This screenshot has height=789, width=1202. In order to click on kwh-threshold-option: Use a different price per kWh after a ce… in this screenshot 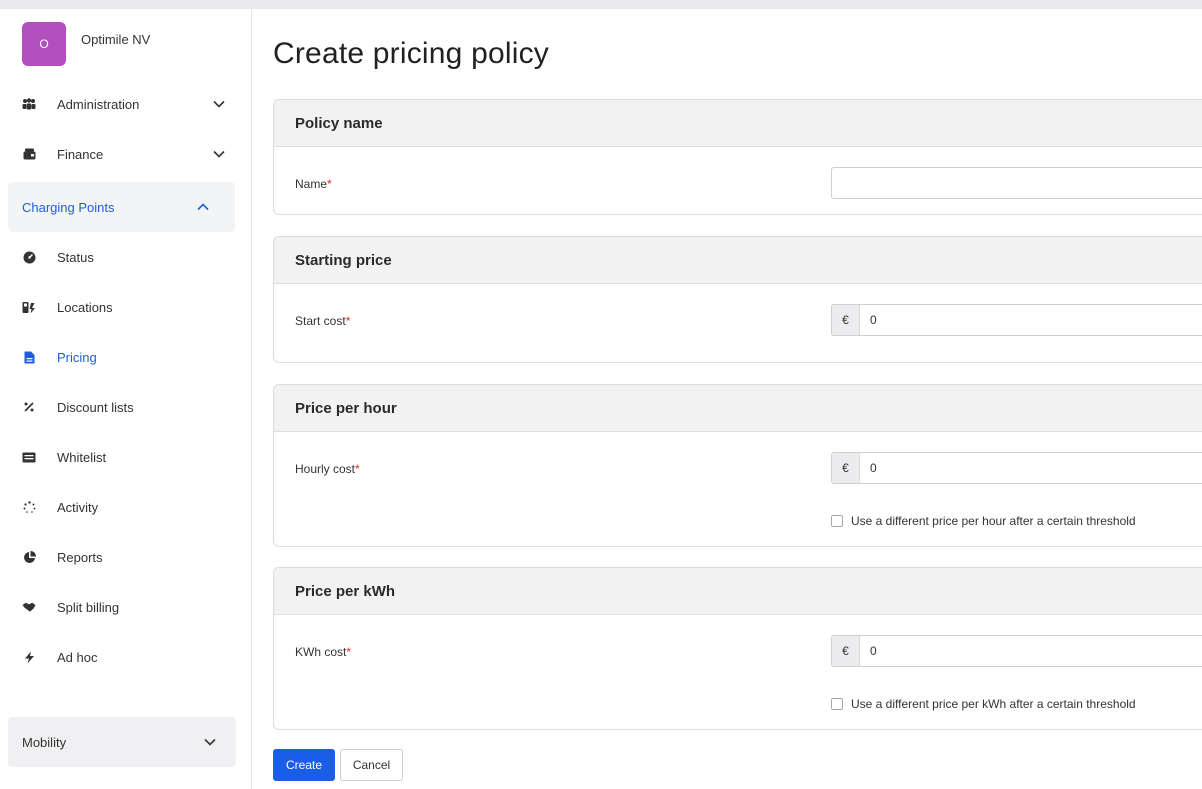, I will do `click(983, 704)`.